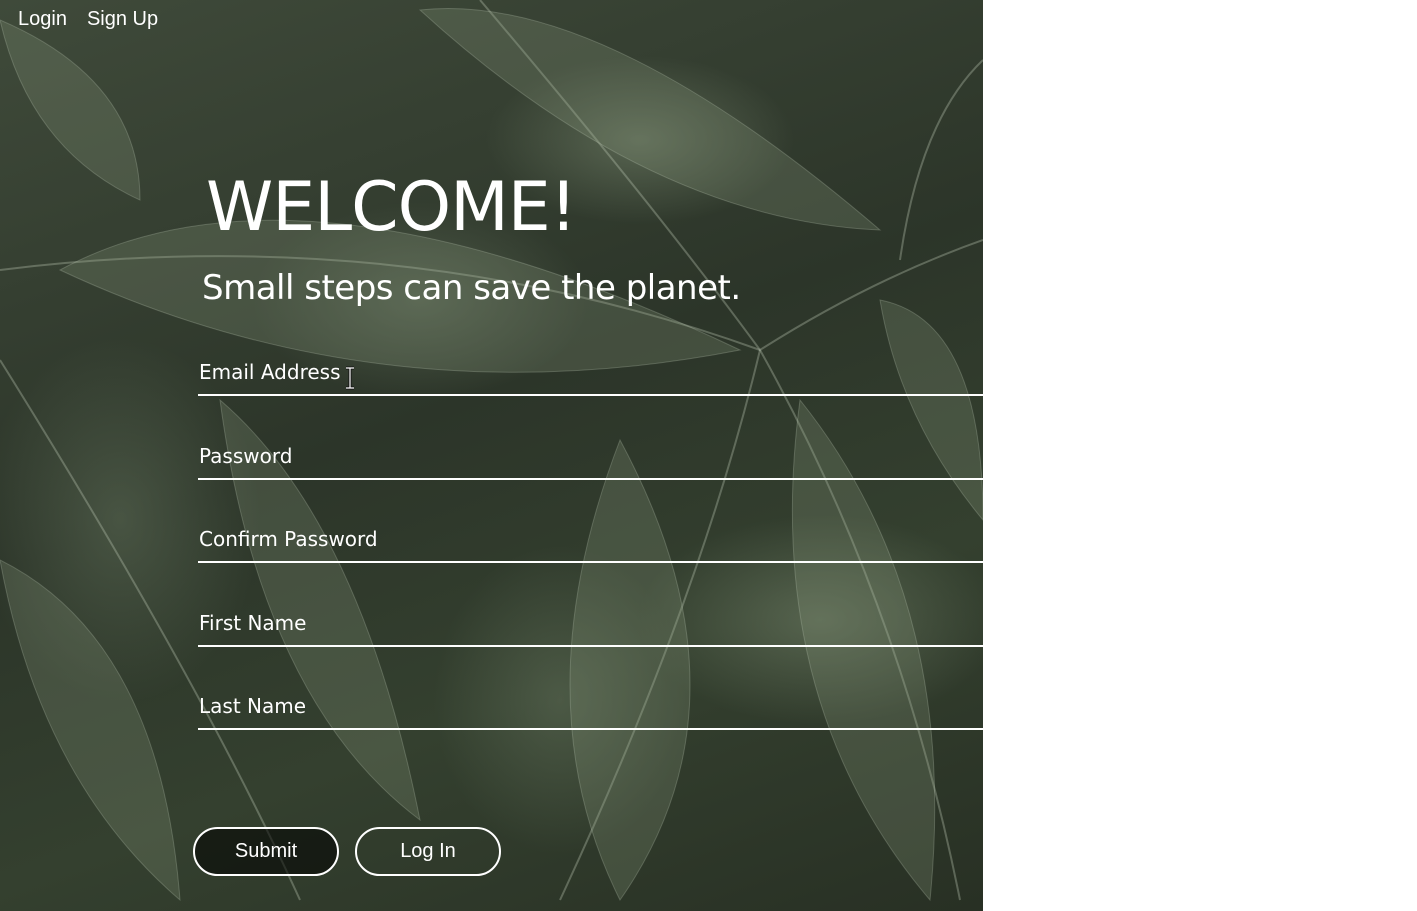 The image size is (1417, 911). I want to click on first-name-label: First Name, so click(253, 622).